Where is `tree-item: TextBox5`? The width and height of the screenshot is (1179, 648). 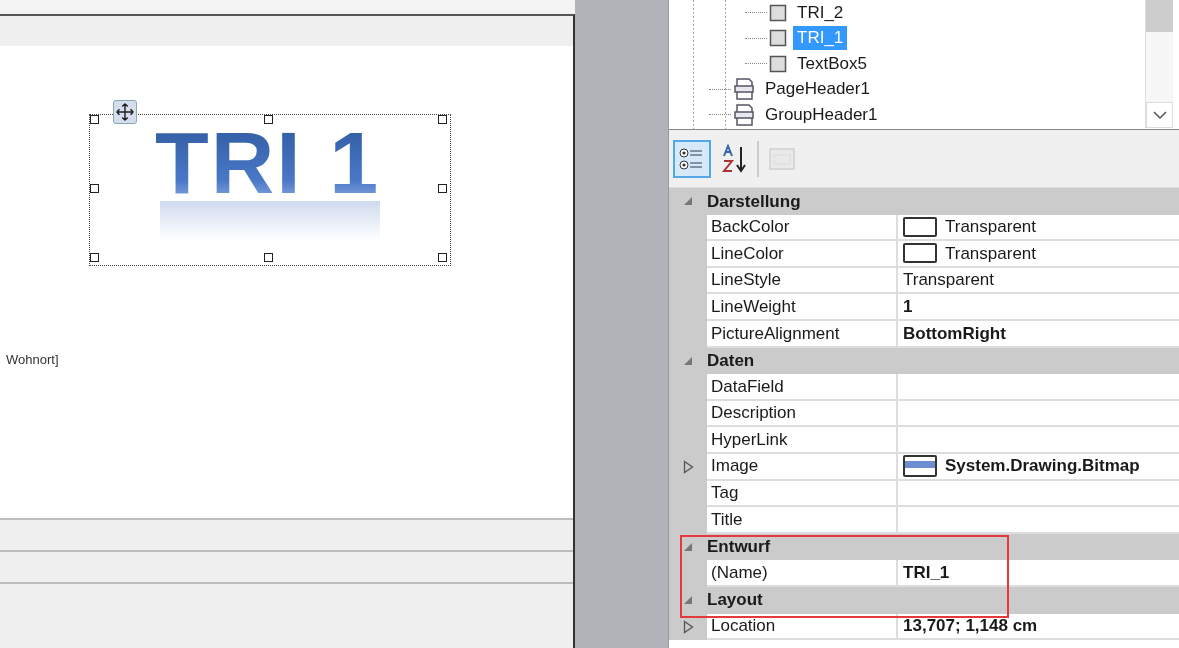
tree-item: TextBox5 is located at coordinates (832, 63).